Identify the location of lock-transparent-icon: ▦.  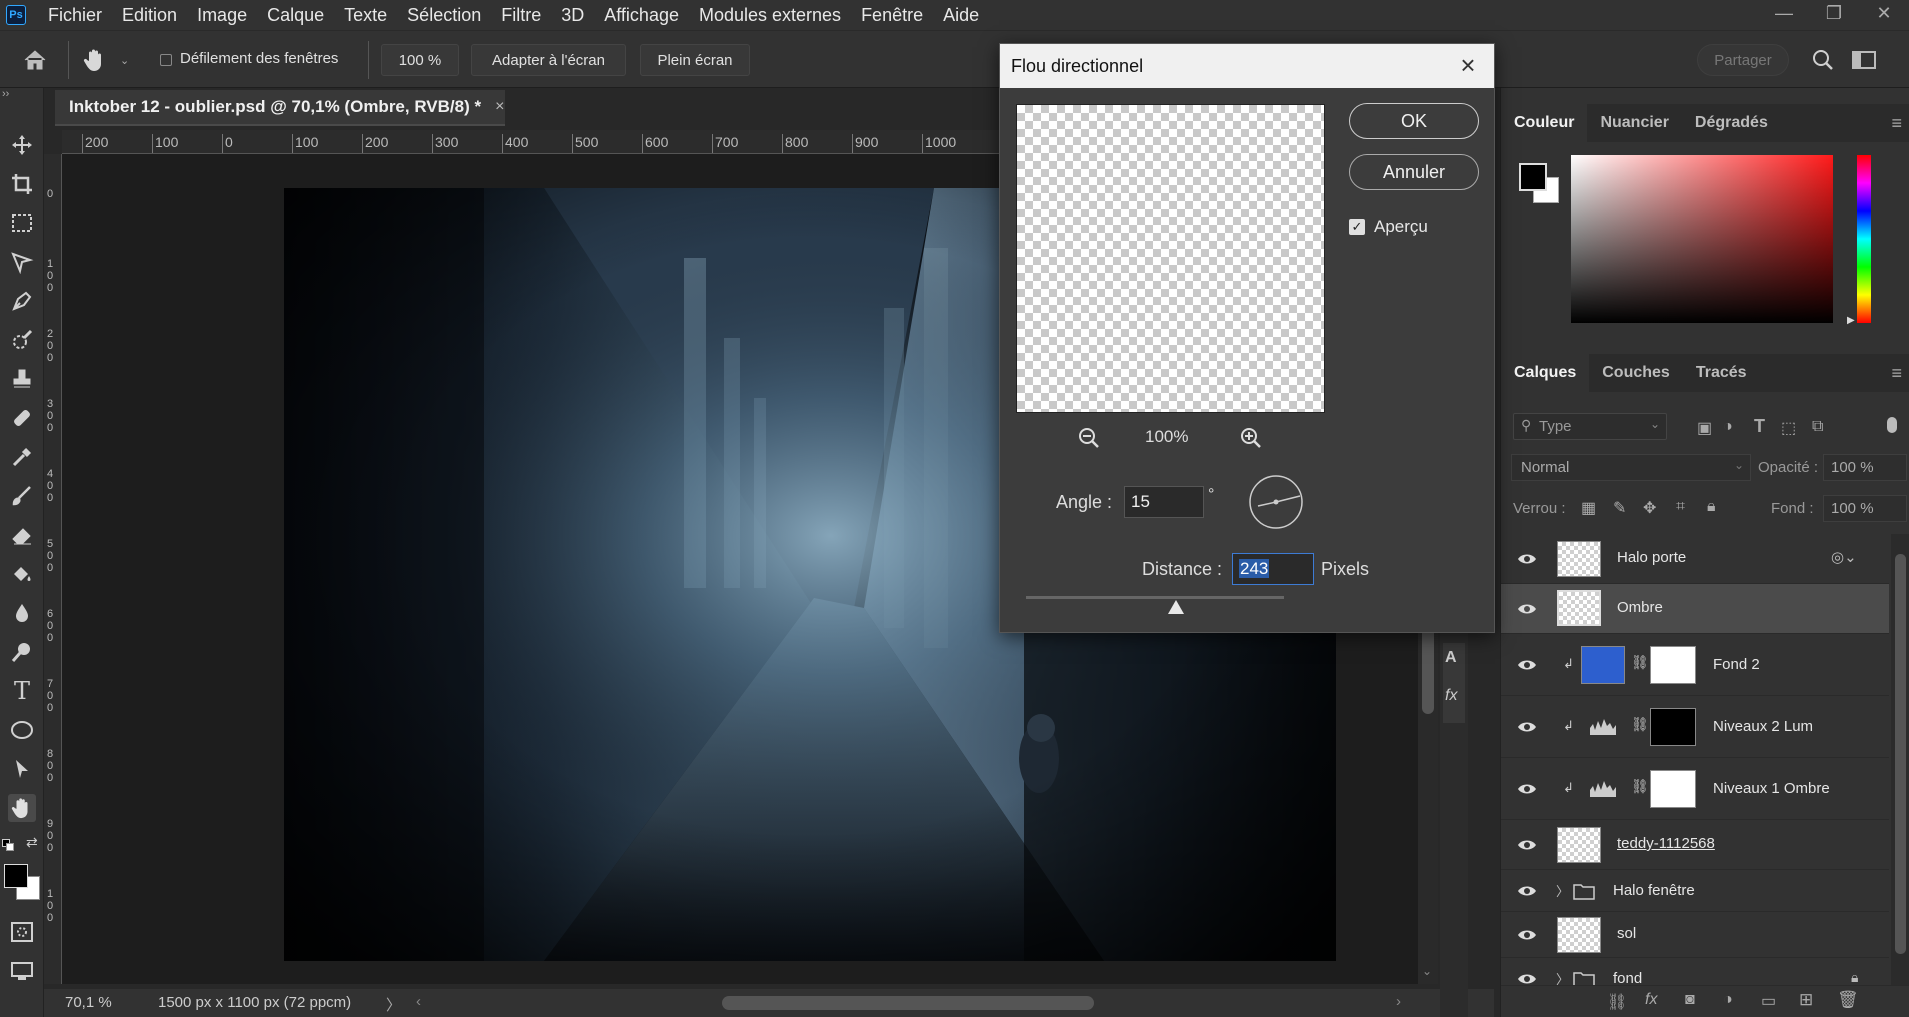
(1588, 508).